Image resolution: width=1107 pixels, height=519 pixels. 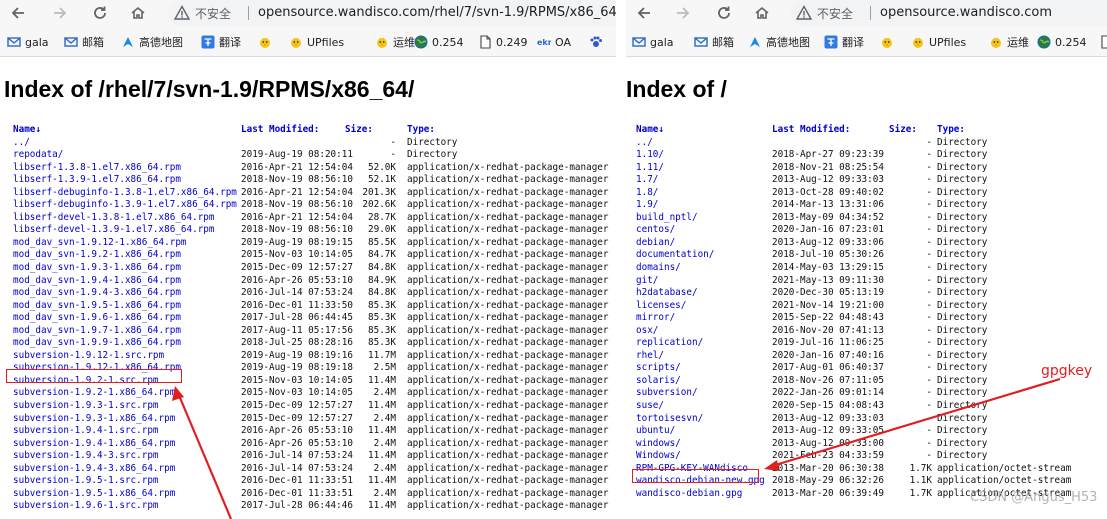 I want to click on file-link: libserf-debuginfo-1.3.9-1.el7.x86_64.rpm, so click(x=125, y=205).